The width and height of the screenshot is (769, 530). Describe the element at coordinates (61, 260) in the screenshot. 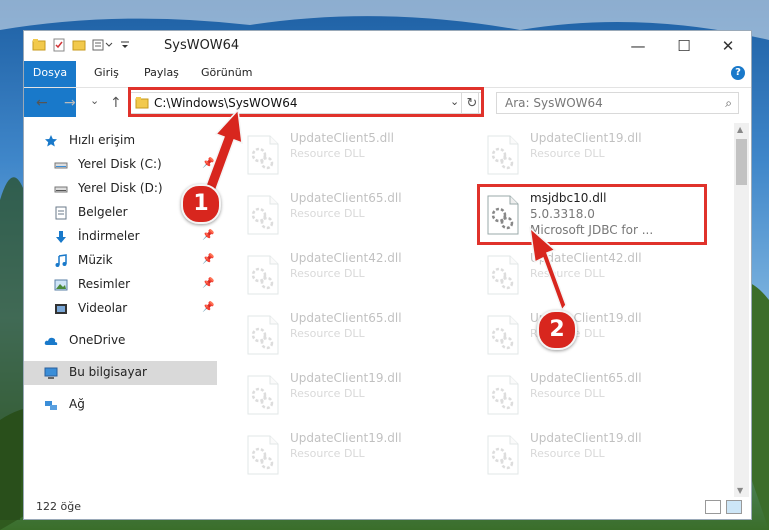

I see `music-icon` at that location.